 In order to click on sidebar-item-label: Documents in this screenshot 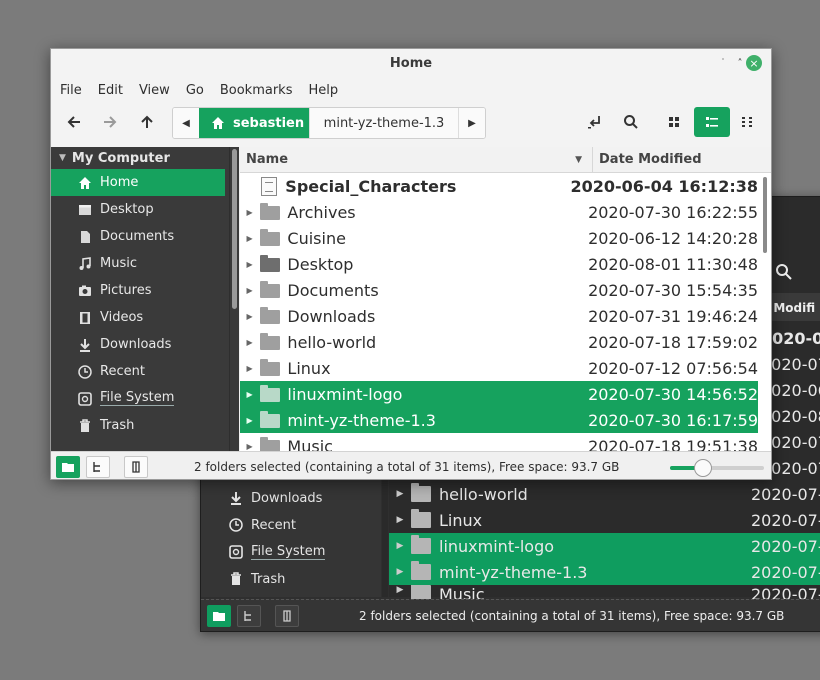, I will do `click(137, 236)`.